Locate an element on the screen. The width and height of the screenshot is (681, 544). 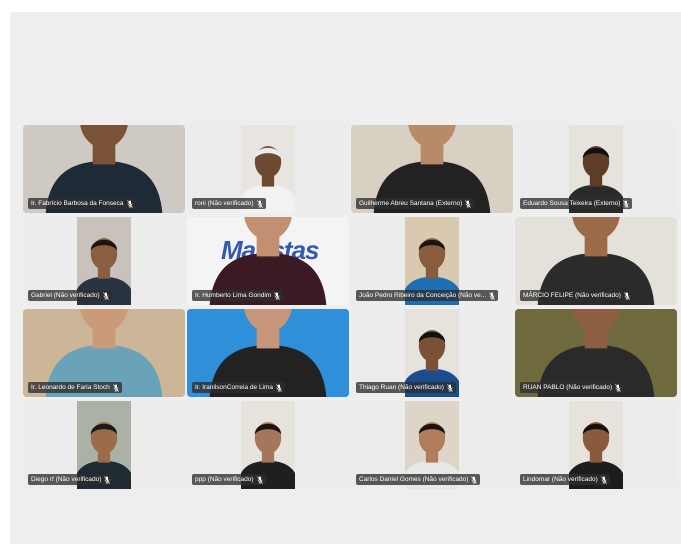
participant-tile: Lindomar (Não verificado) is located at coordinates (596, 445).